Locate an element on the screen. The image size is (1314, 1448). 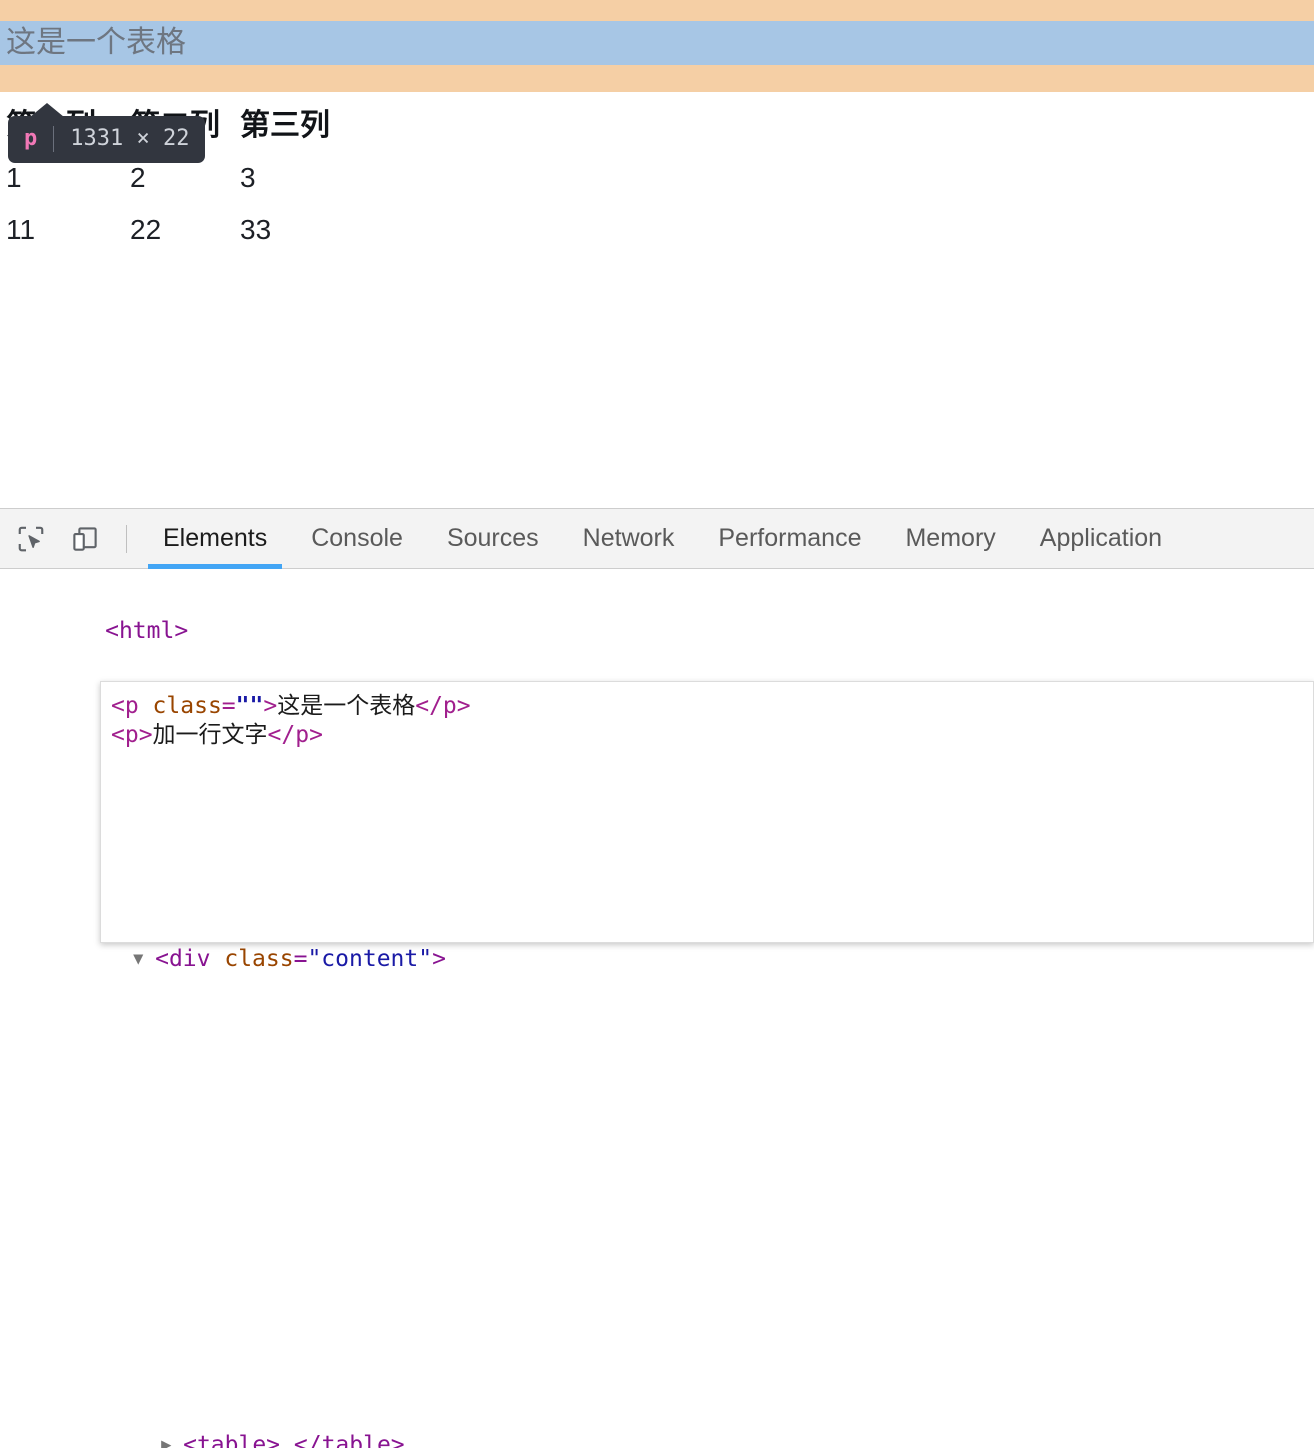
edit-close-bracket: > is located at coordinates (270, 706).